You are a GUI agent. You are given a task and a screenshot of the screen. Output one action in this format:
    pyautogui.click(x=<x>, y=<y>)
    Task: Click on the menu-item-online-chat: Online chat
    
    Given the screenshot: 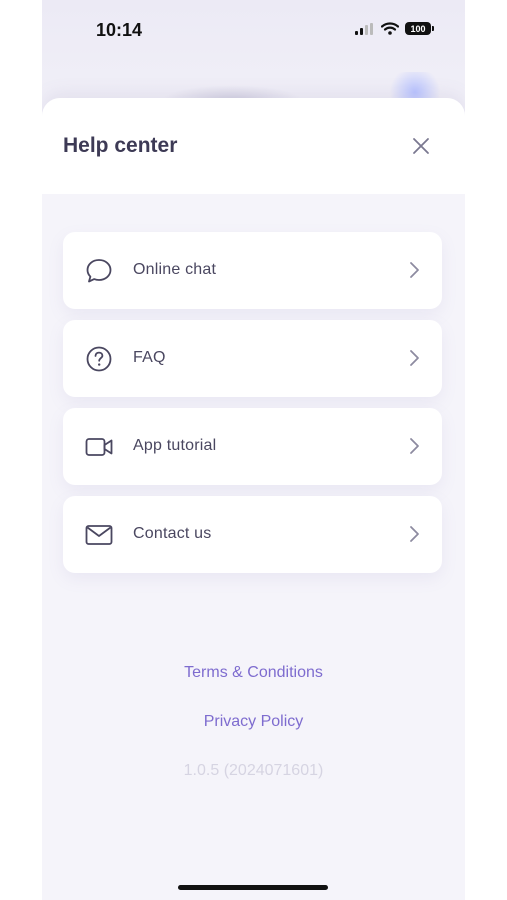 What is the action you would take?
    pyautogui.click(x=252, y=270)
    